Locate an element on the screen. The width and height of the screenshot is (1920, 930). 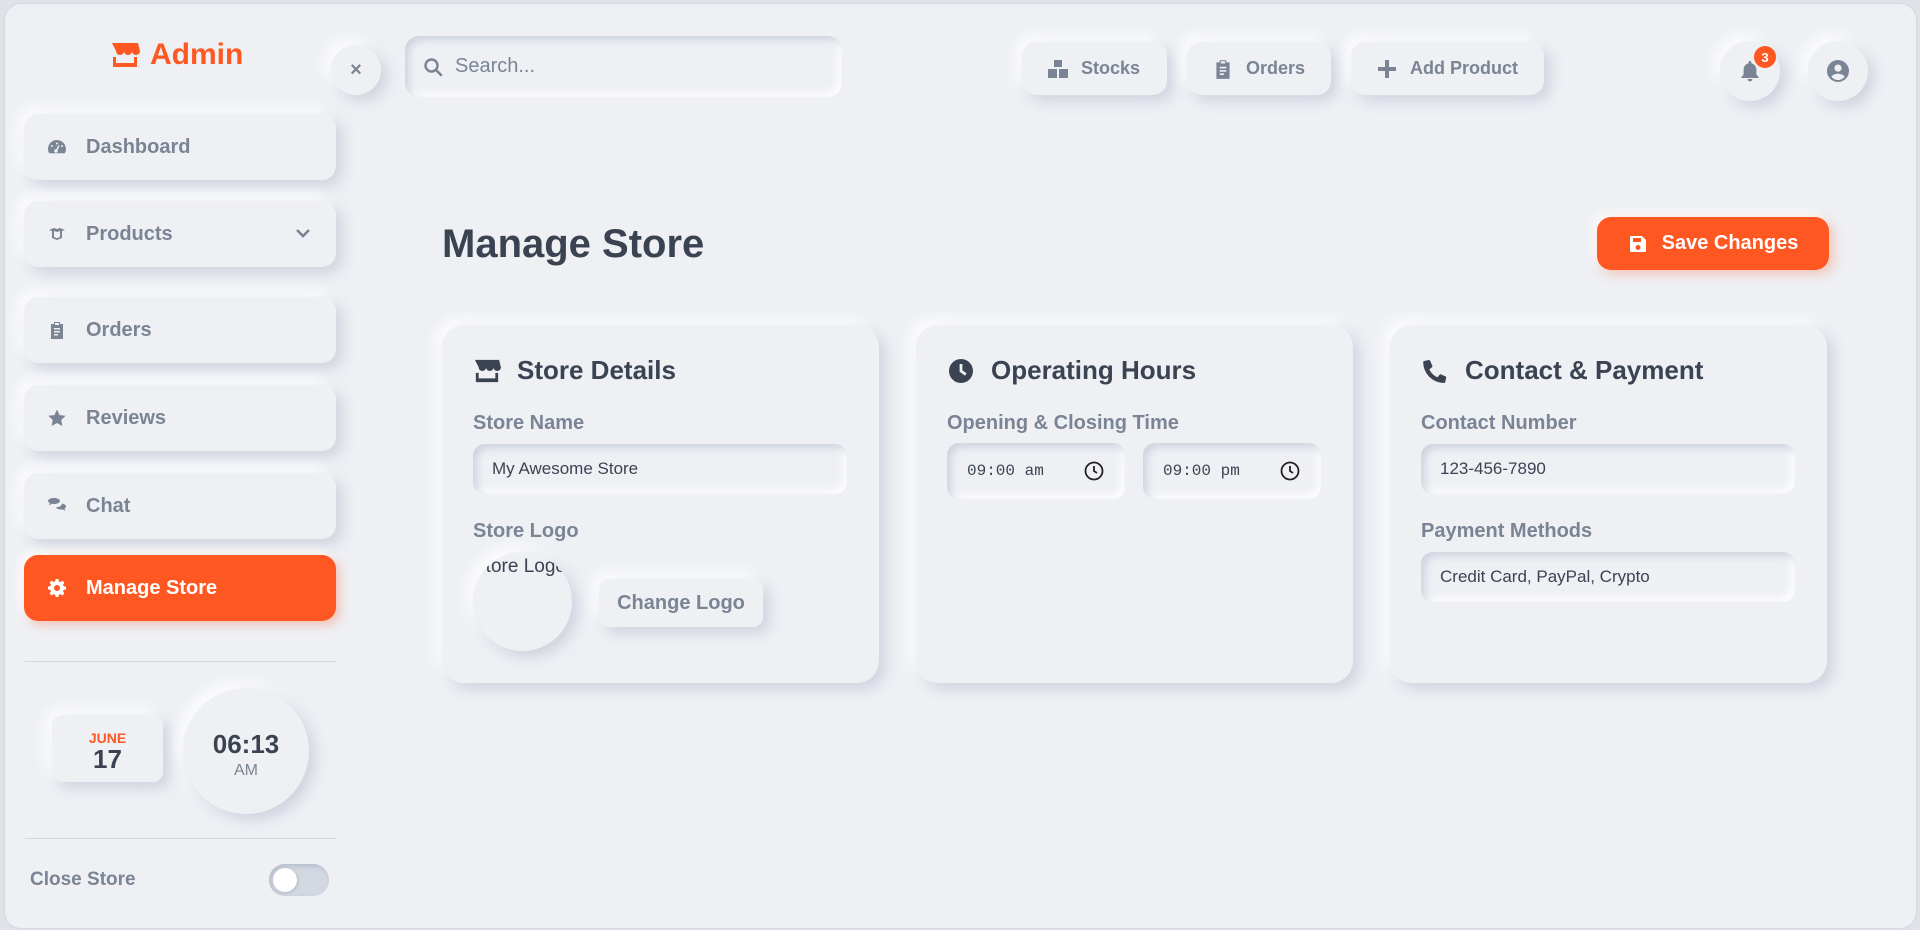
toggle-knob is located at coordinates (285, 880).